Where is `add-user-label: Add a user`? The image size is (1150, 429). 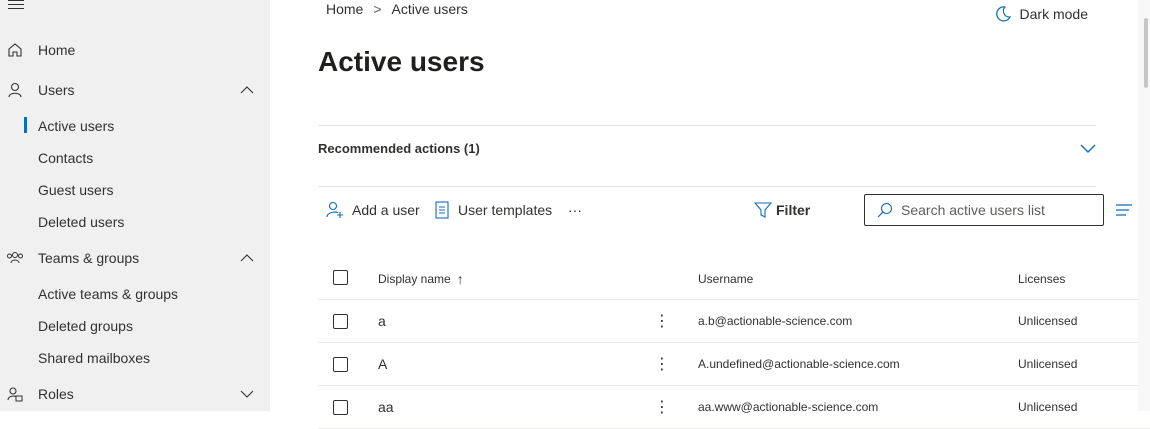
add-user-label: Add a user is located at coordinates (386, 210).